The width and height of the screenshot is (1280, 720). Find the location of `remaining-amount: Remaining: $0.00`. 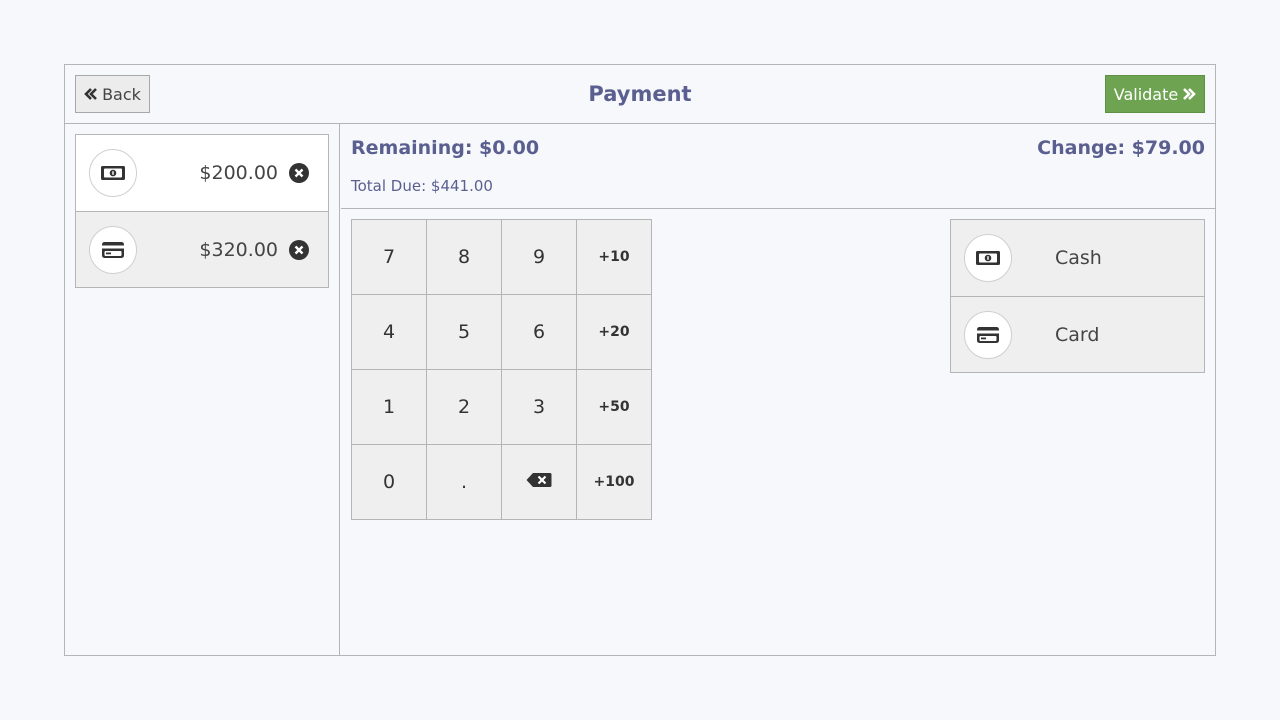

remaining-amount: Remaining: $0.00 is located at coordinates (445, 148).